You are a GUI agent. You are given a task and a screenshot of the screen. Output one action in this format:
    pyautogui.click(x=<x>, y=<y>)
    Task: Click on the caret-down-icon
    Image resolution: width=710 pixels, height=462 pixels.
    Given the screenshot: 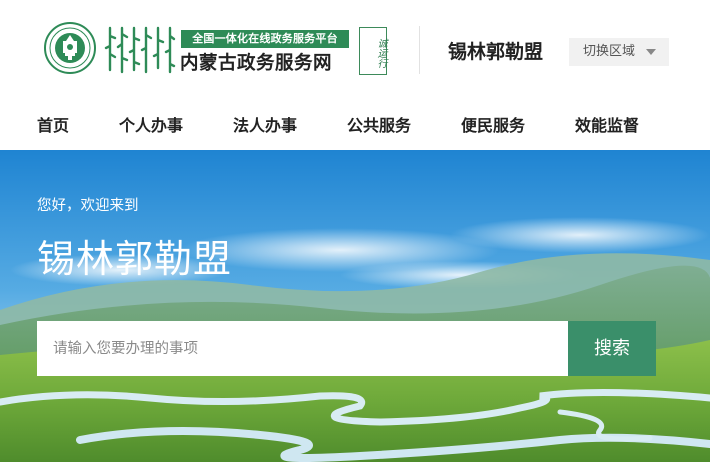 What is the action you would take?
    pyautogui.click(x=651, y=52)
    